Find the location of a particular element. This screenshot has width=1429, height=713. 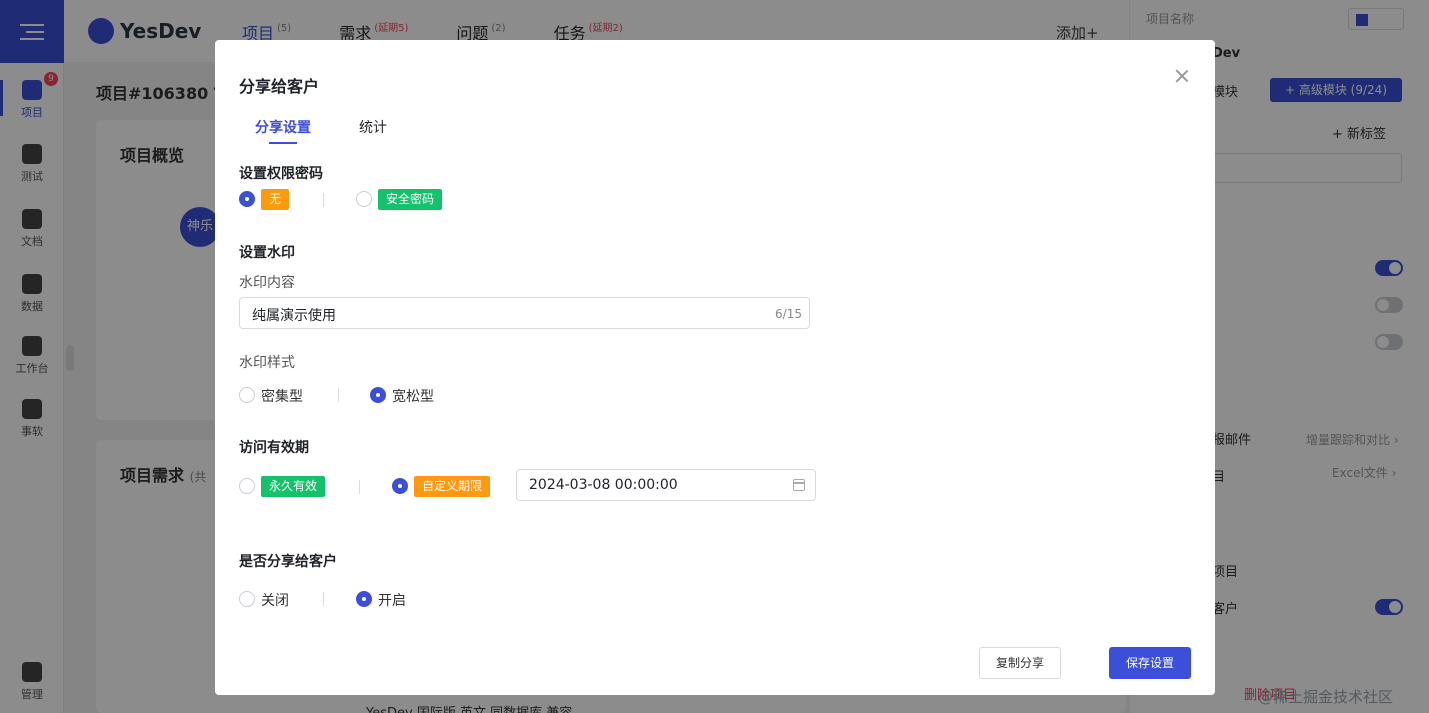

password-secure-tag: 安全密码 is located at coordinates (410, 199).